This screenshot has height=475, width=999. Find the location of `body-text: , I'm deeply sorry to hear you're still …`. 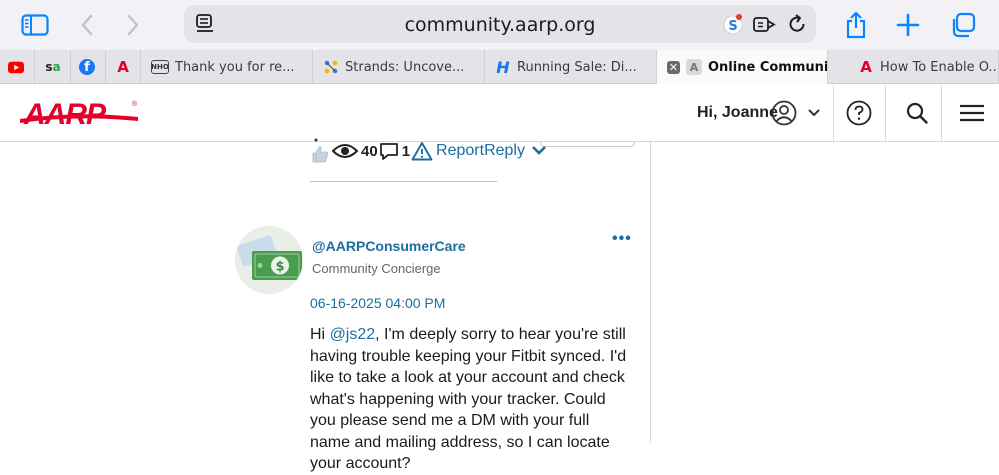

body-text: , I'm deeply sorry to hear you're still … is located at coordinates (468, 399).